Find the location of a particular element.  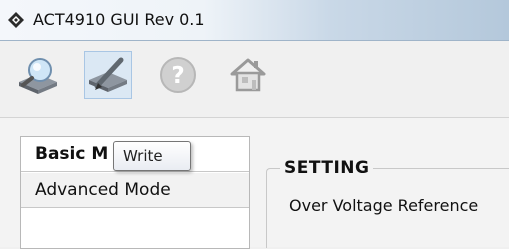

write-chip-icon is located at coordinates (108, 74).